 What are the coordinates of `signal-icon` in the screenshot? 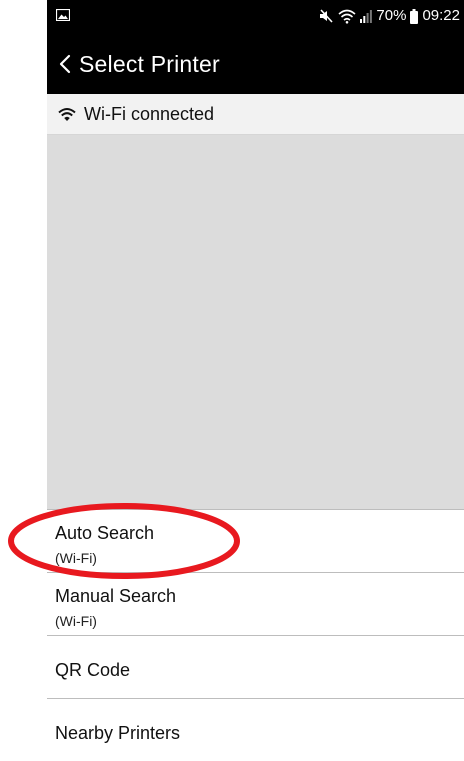 It's located at (366, 16).